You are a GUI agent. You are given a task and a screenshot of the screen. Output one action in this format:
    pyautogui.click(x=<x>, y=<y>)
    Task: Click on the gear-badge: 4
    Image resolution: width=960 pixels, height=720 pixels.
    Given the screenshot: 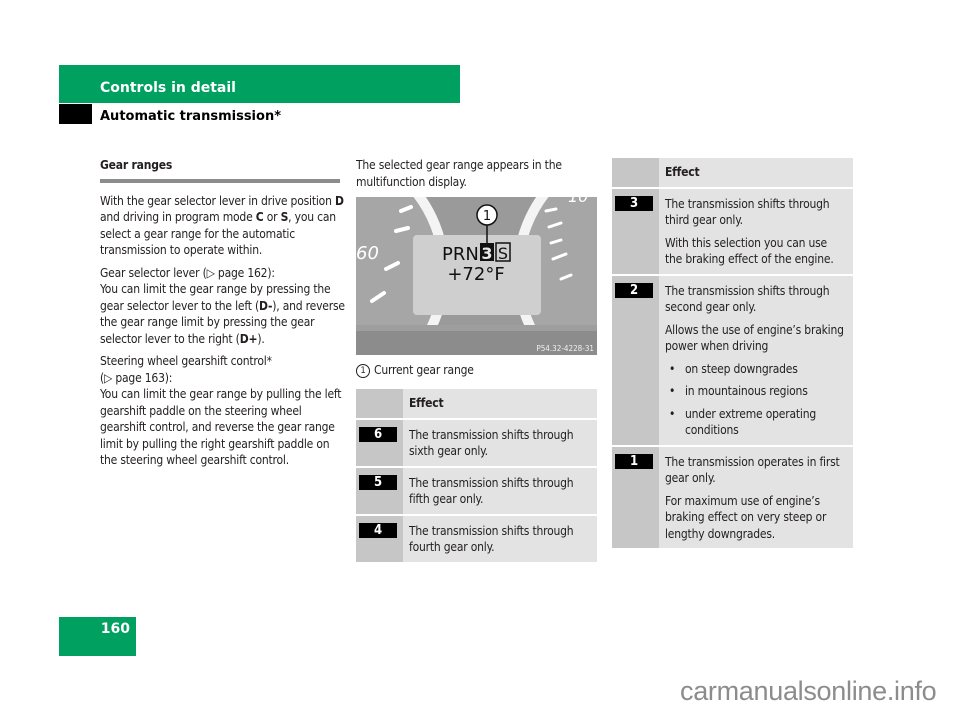 What is the action you would take?
    pyautogui.click(x=378, y=530)
    